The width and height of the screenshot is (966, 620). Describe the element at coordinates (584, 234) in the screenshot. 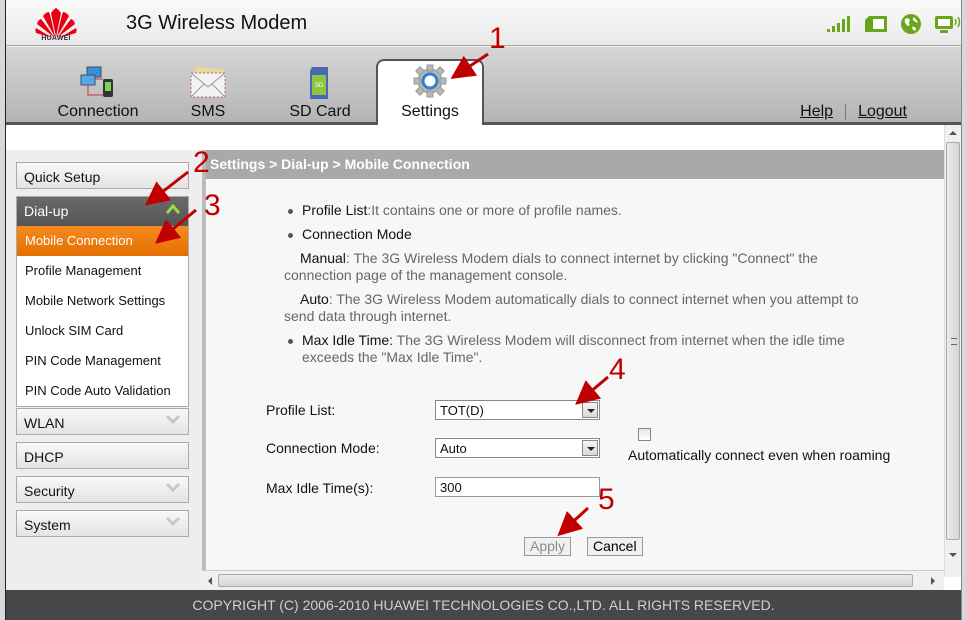

I see `help-connection-mode: Connection Mode` at that location.